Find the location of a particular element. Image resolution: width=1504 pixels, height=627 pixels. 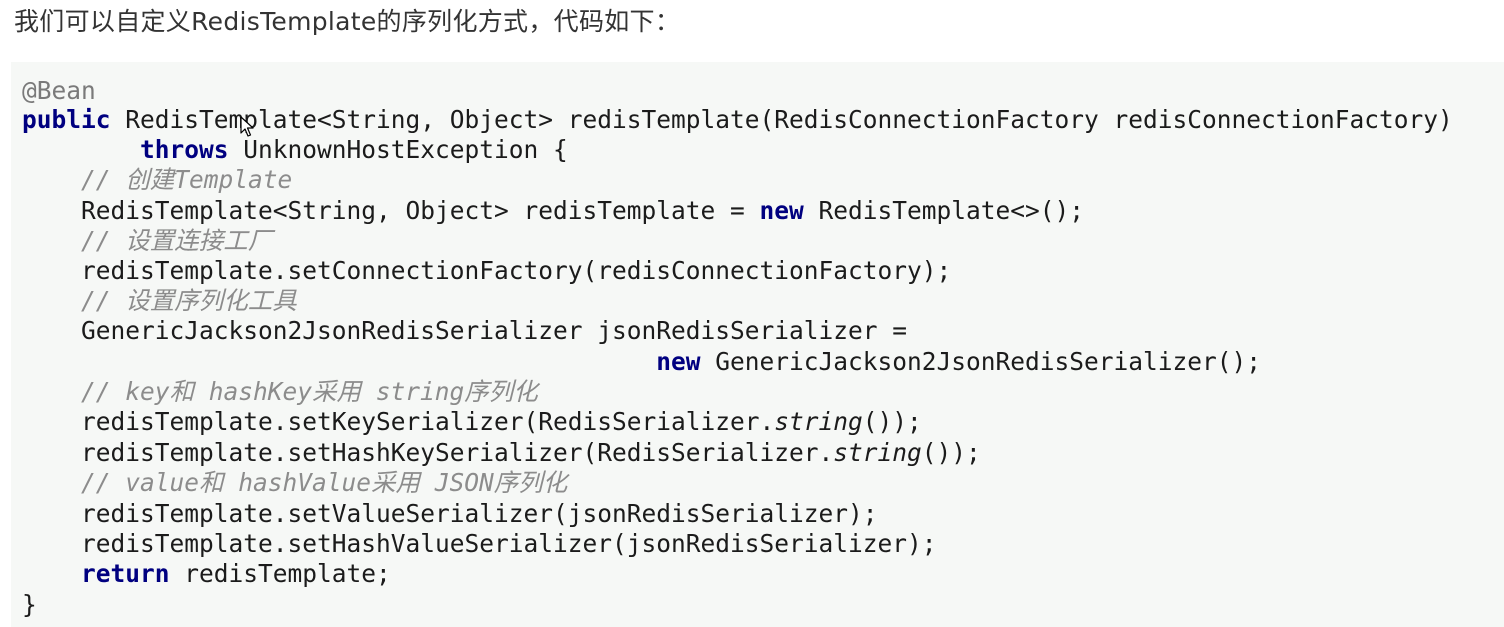

code-line-throws: throws UnknownHostException { is located at coordinates (295, 150).